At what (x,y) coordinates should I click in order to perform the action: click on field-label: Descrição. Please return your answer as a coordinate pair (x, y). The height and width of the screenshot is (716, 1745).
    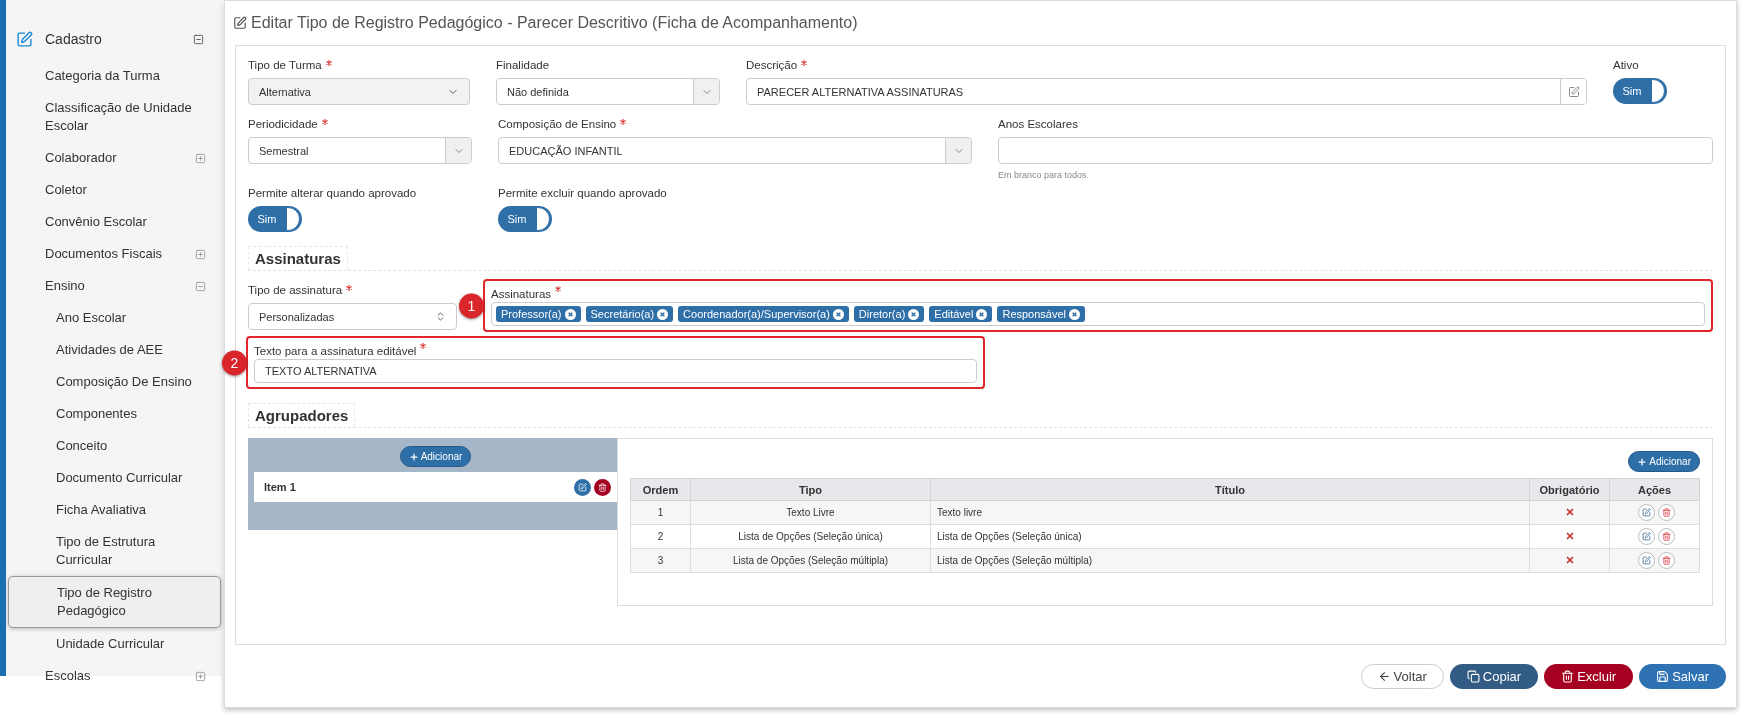
    Looking at the image, I should click on (1166, 65).